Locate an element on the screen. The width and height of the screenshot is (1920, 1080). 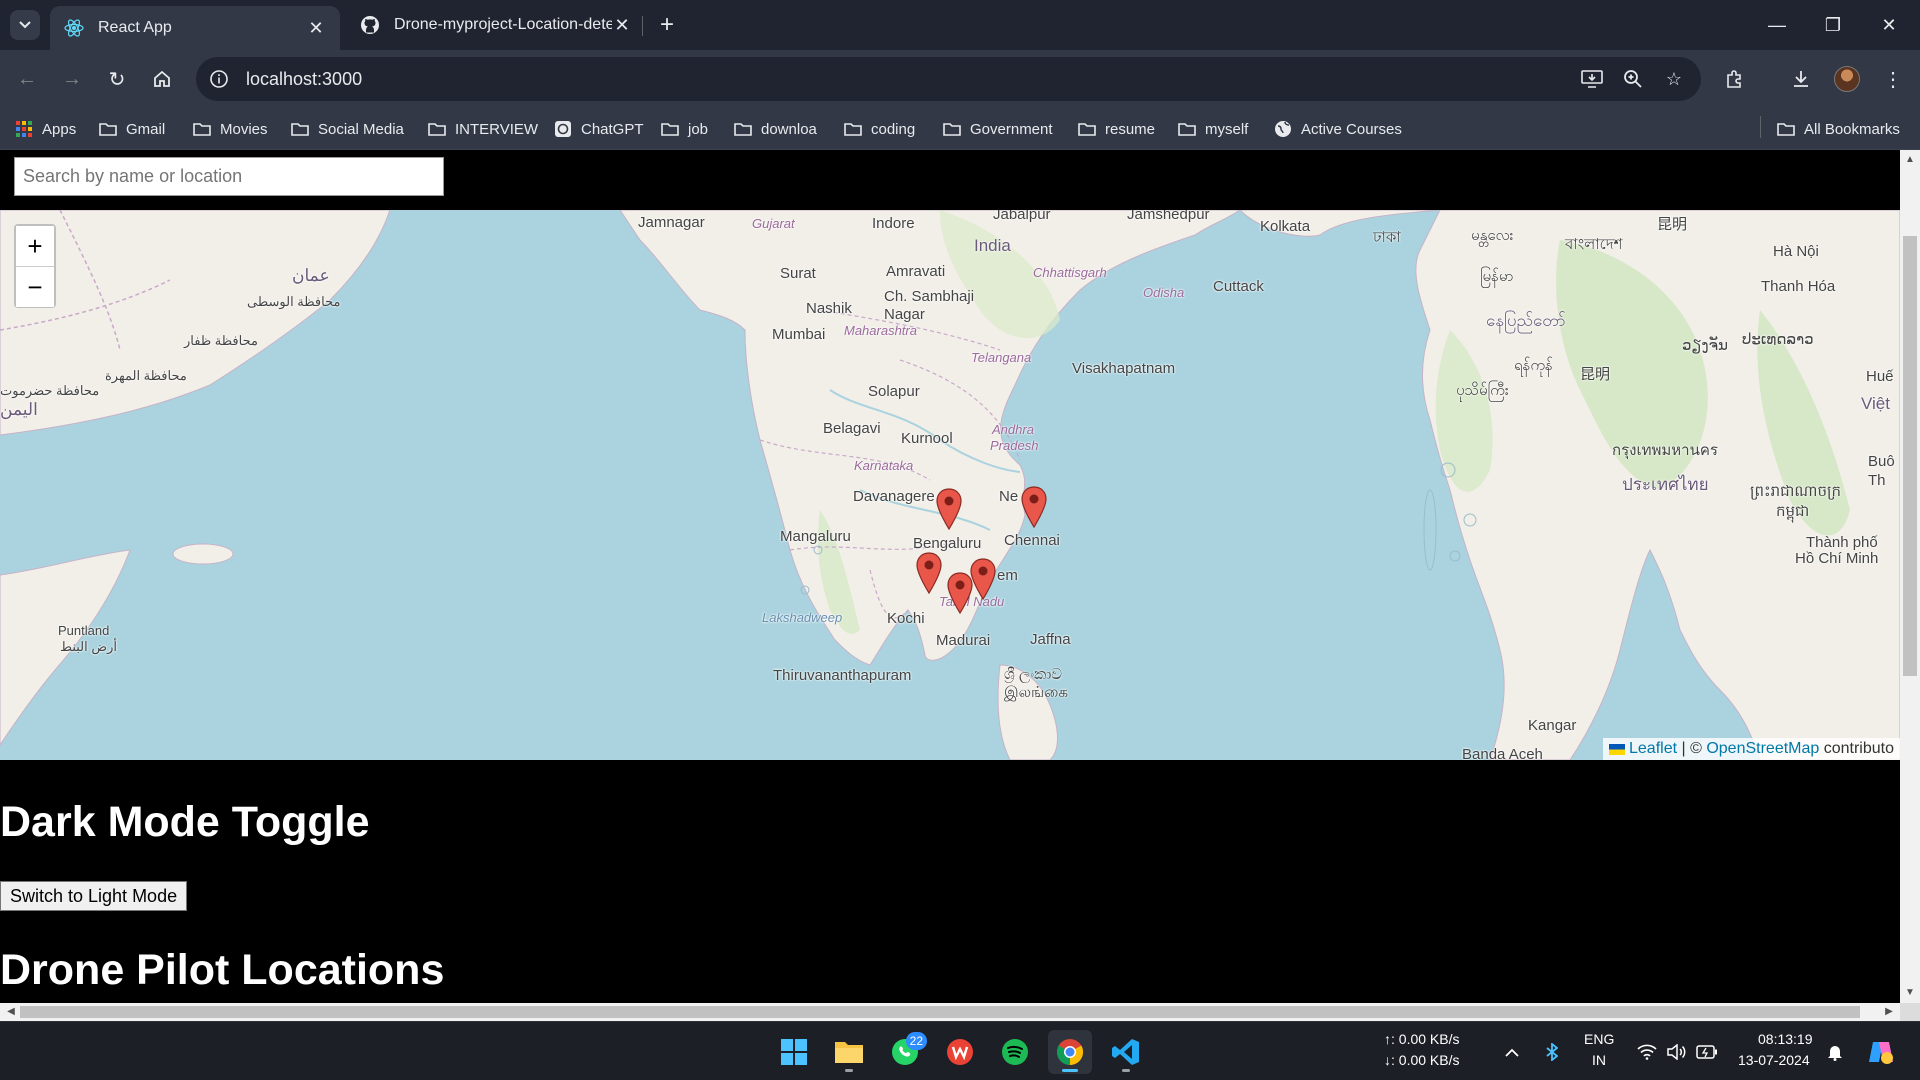
zoom-in-button: + is located at coordinates (35, 246).